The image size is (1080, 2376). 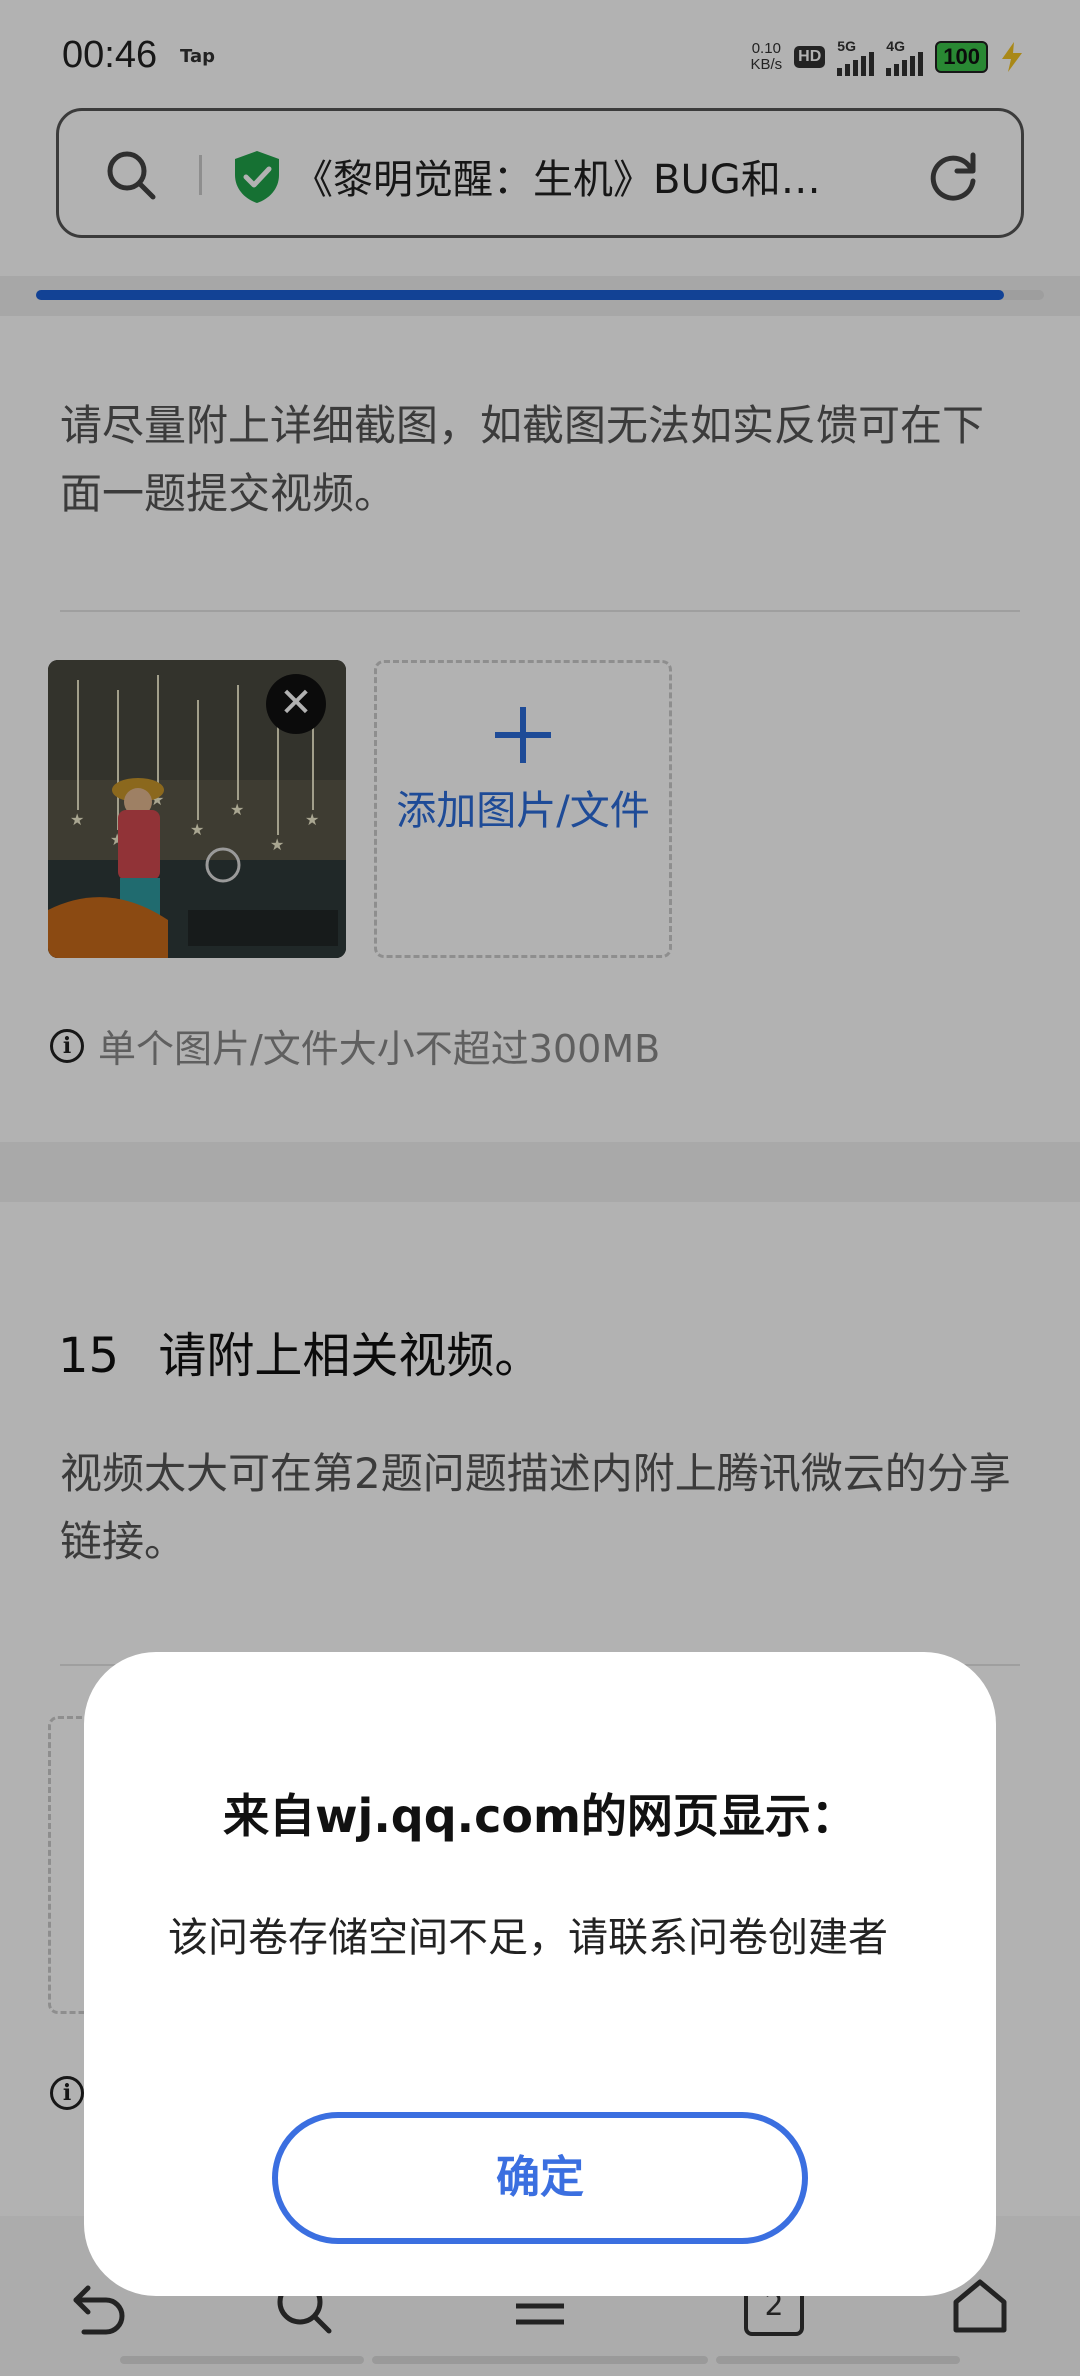 What do you see at coordinates (540, 2178) in the screenshot?
I see `ok-button: 确定` at bounding box center [540, 2178].